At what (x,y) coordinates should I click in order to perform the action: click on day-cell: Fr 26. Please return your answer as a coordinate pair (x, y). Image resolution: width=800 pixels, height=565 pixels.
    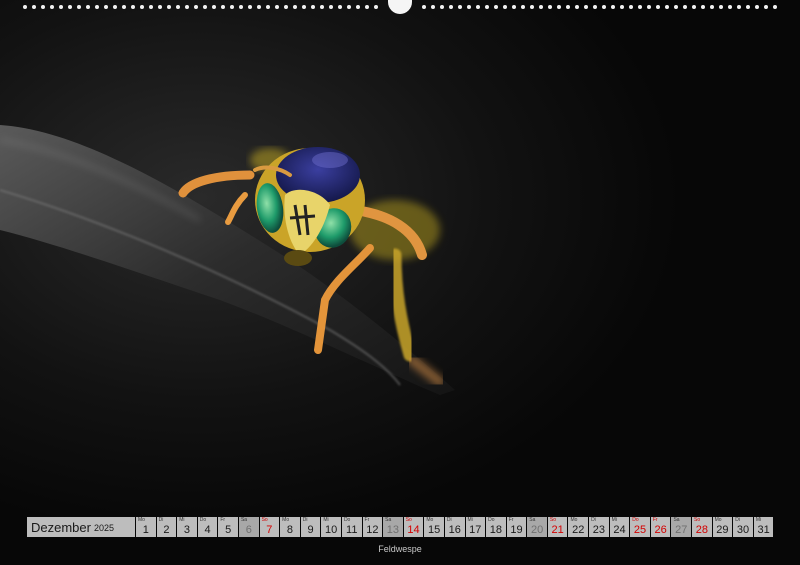
    Looking at the image, I should click on (660, 527).